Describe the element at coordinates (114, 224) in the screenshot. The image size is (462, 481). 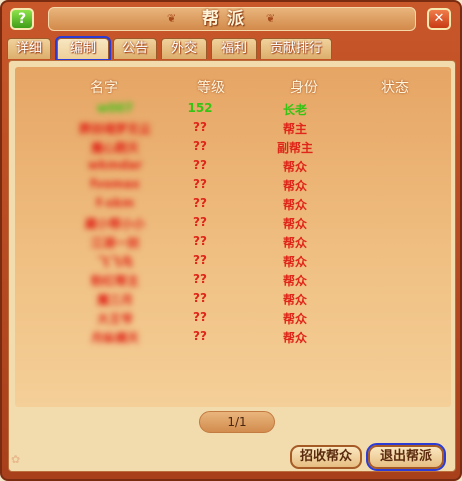
I see `member-name: 藏小帮小小` at that location.